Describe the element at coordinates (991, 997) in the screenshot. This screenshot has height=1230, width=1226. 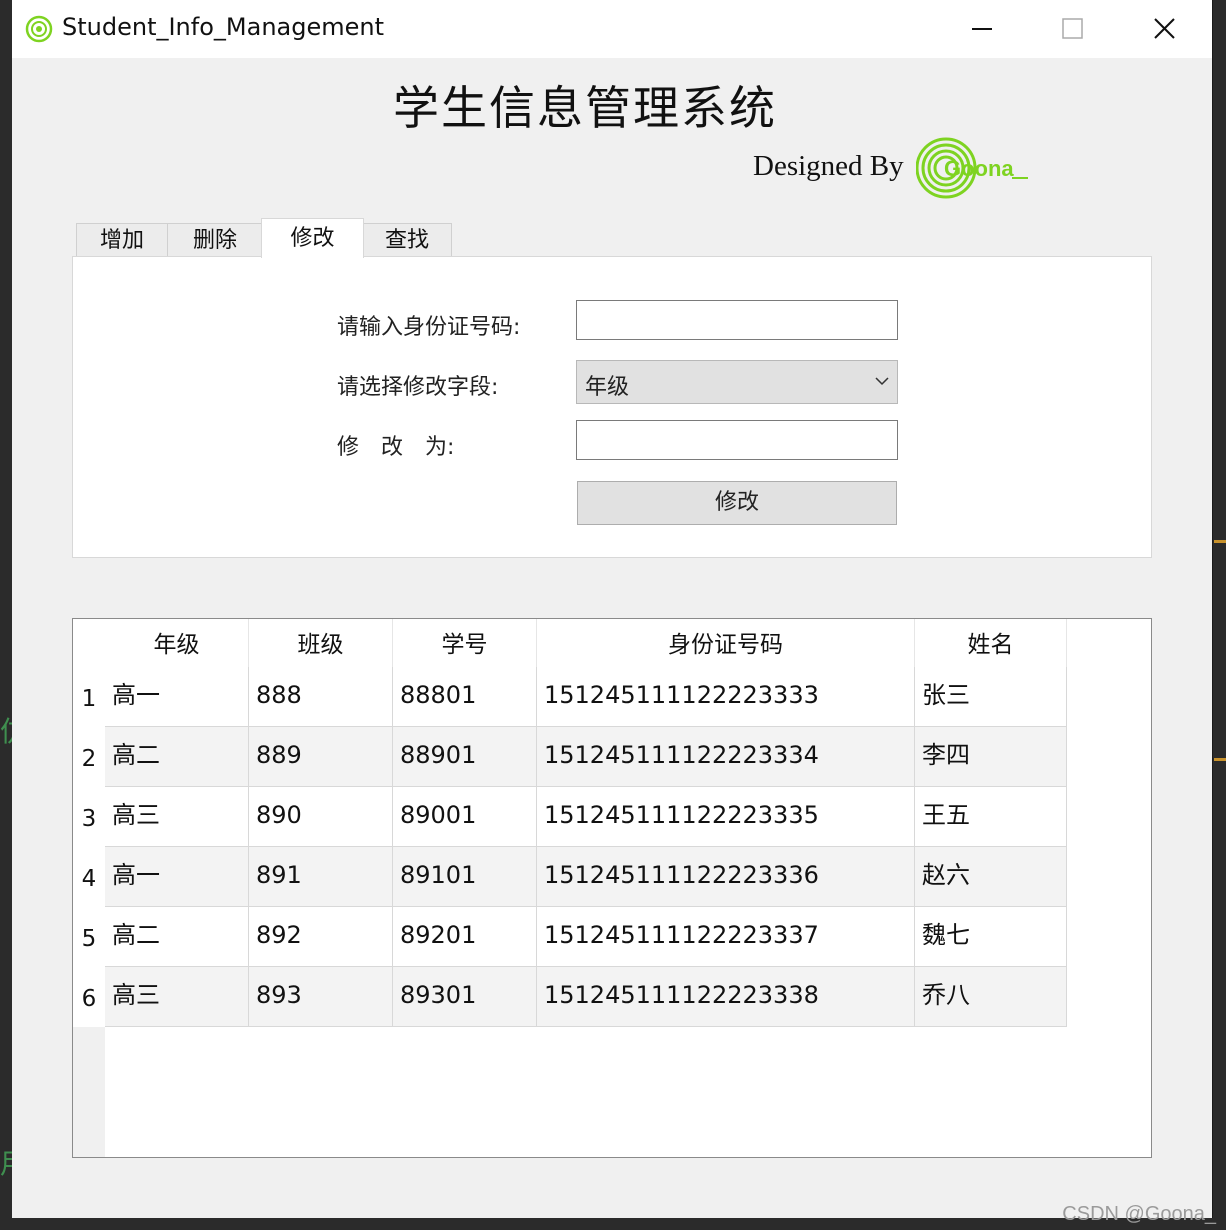
I see `table-cell: 乔八` at that location.